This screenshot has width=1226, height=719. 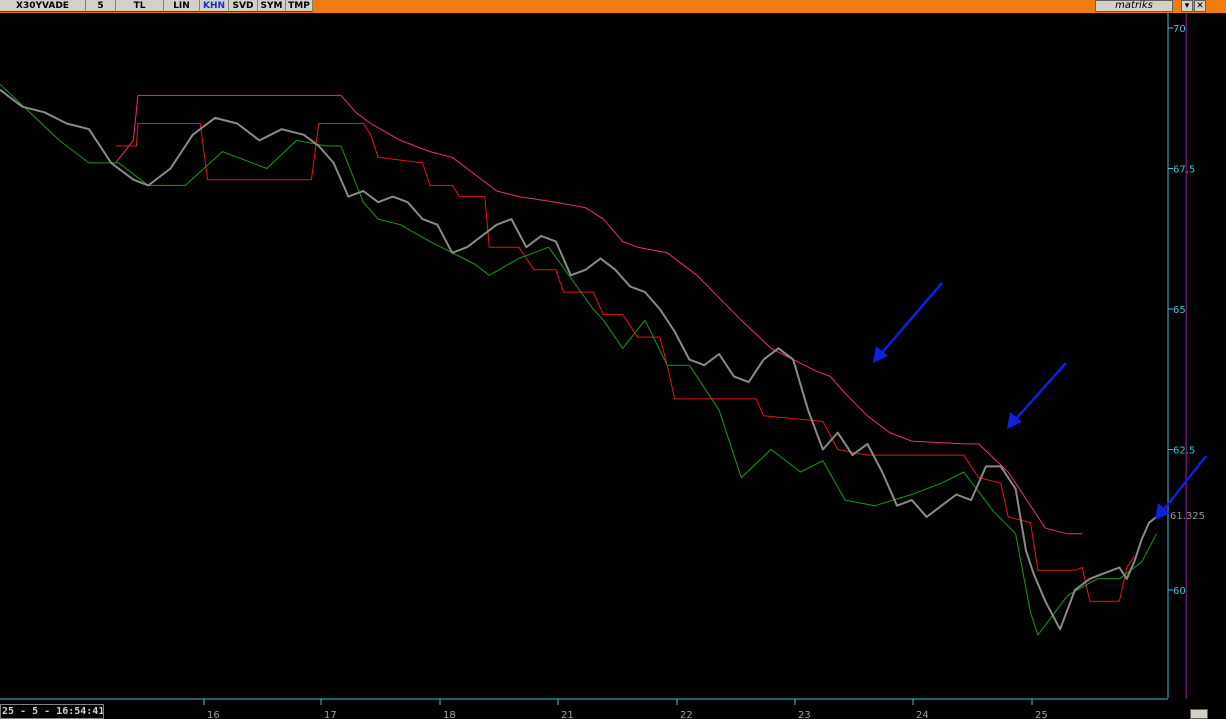 What do you see at coordinates (1184, 451) in the screenshot?
I see `y-tick-label: 62.5` at bounding box center [1184, 451].